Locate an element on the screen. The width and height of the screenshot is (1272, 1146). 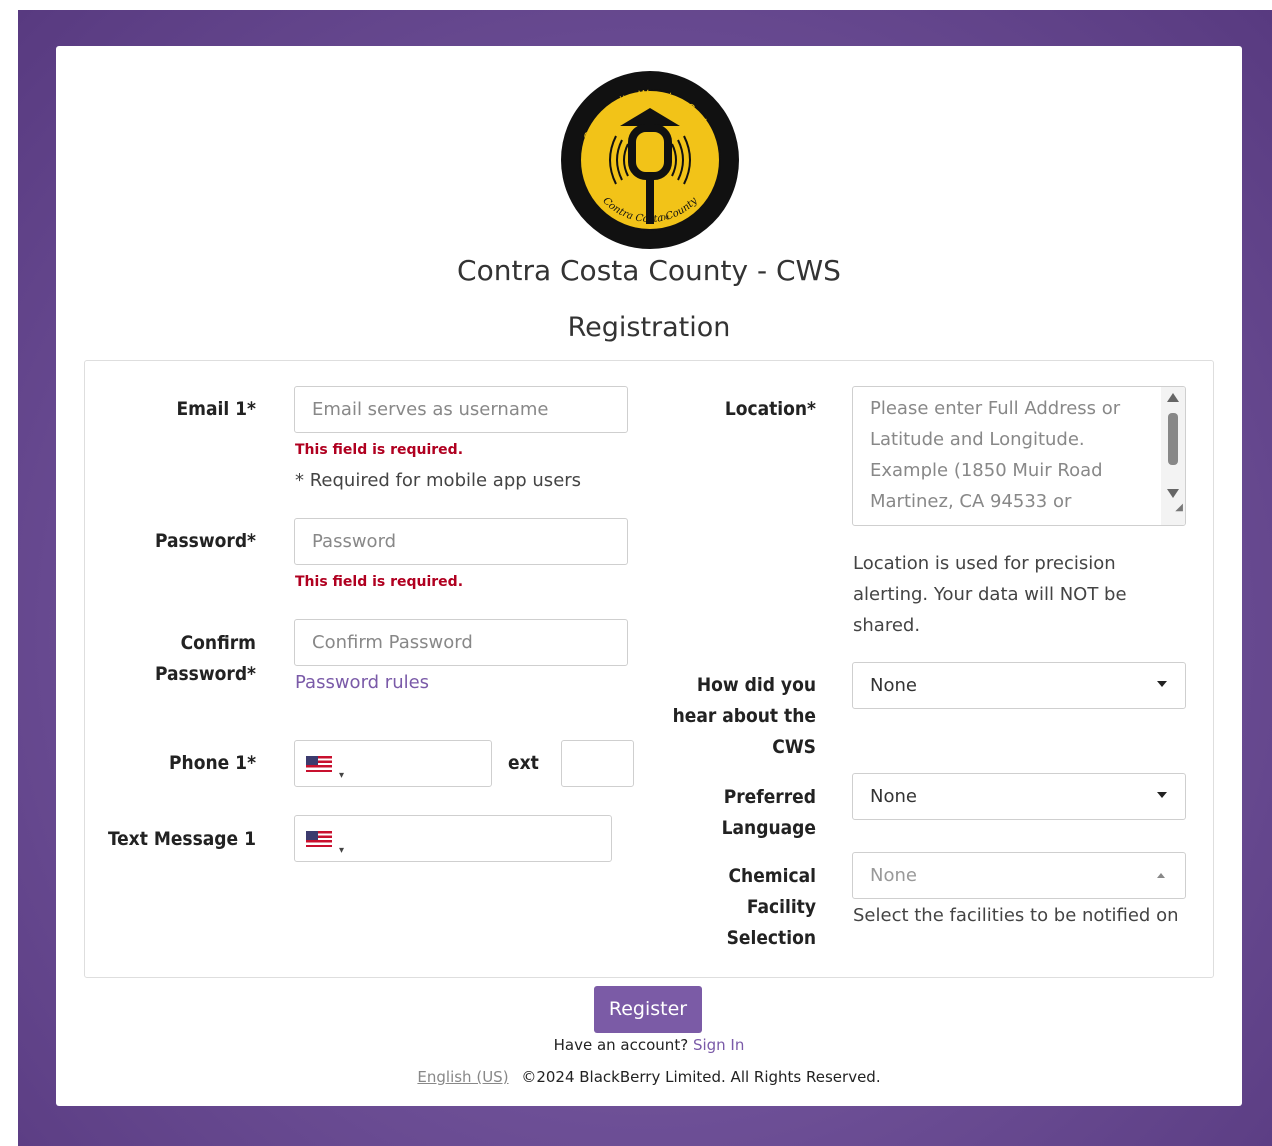
chemical-facility-select: None is located at coordinates (1019, 875).